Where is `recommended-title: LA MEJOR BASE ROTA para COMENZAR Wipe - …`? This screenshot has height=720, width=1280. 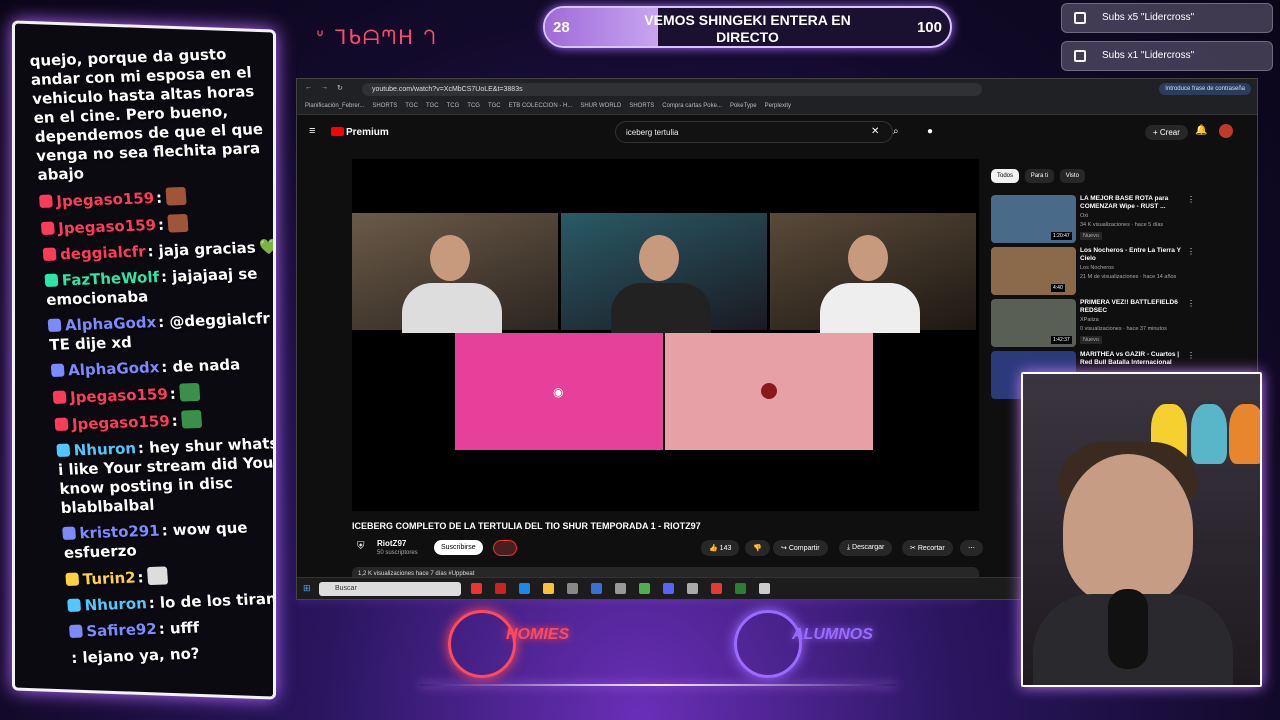
recommended-title: LA MEJOR BASE ROTA para COMENZAR Wipe - … is located at coordinates (1135, 203).